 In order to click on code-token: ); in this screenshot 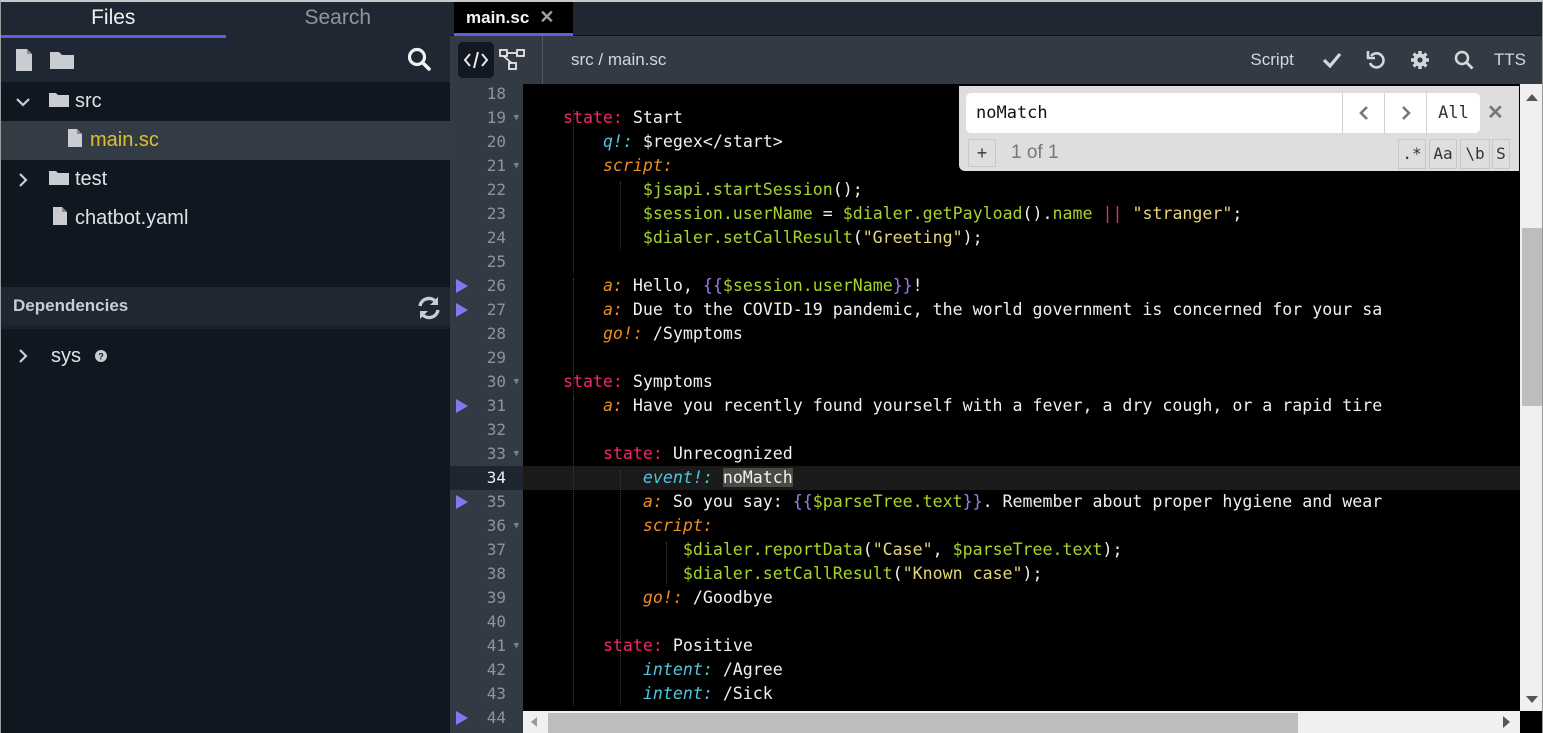, I will do `click(972, 237)`.